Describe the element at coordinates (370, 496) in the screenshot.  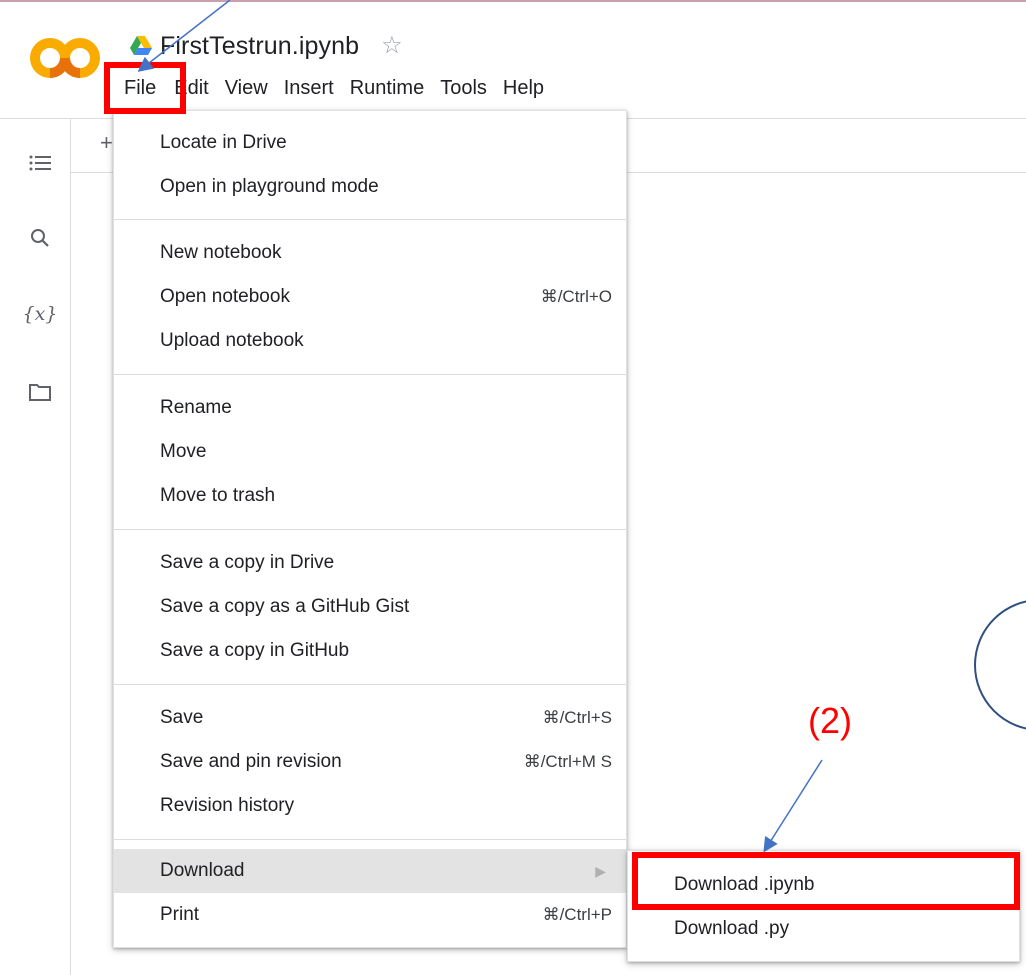
I see `menu-item-move-to-trash: Move to trash` at that location.